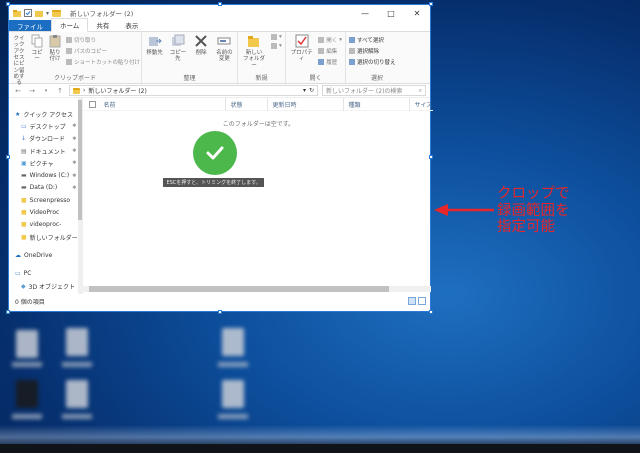 Image resolution: width=640 pixels, height=453 pixels. I want to click on checkmark-icon, so click(215, 153).